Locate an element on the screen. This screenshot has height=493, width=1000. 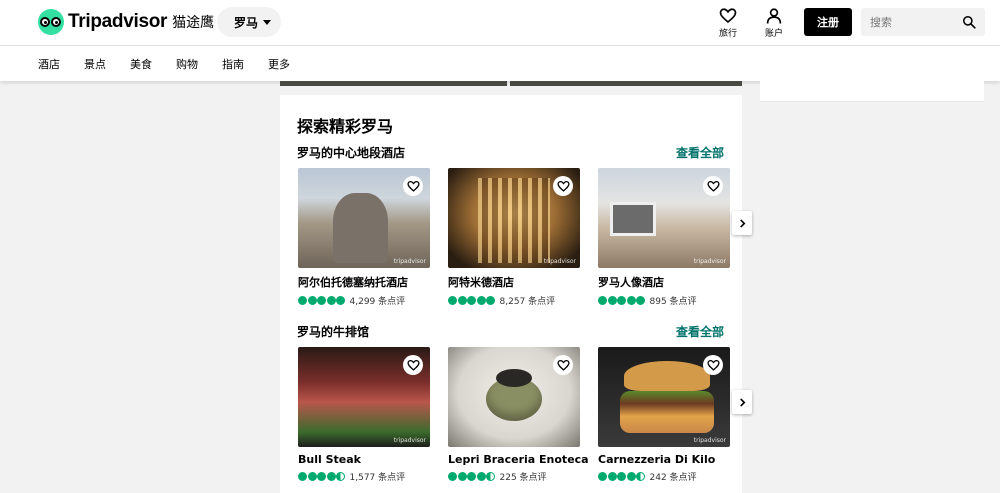
card-title: 阿尔伯托德塞纳托酒店 is located at coordinates (364, 282).